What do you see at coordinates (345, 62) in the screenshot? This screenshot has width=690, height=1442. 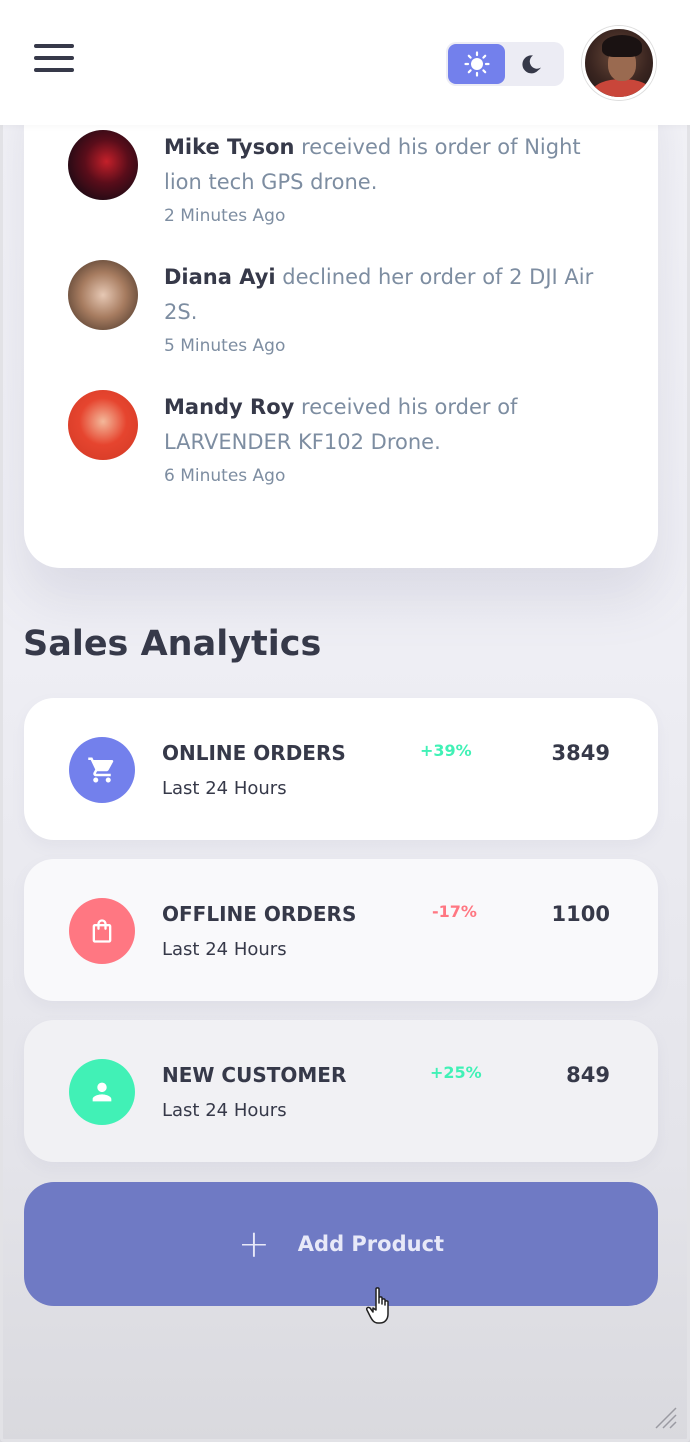 I see `top-header` at bounding box center [345, 62].